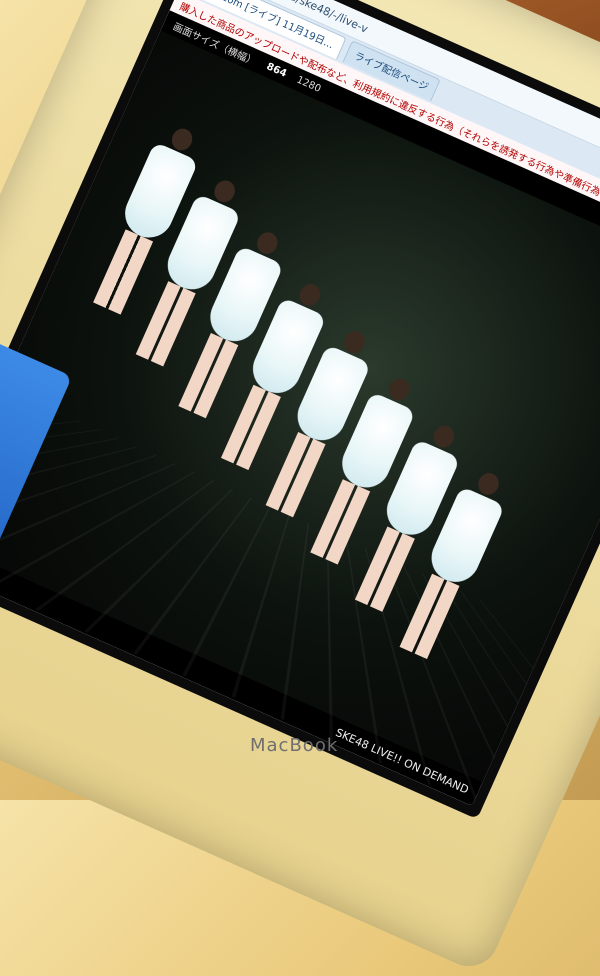 This screenshot has height=976, width=600. I want to click on device-brand: MacBook, so click(294, 745).